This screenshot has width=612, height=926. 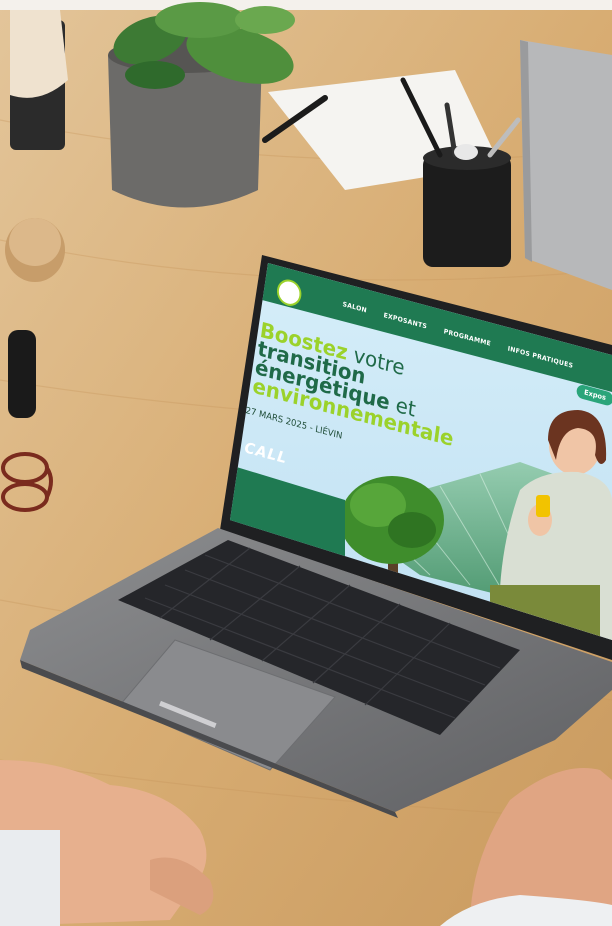 I want to click on lamp-shade, so click(x=39, y=54).